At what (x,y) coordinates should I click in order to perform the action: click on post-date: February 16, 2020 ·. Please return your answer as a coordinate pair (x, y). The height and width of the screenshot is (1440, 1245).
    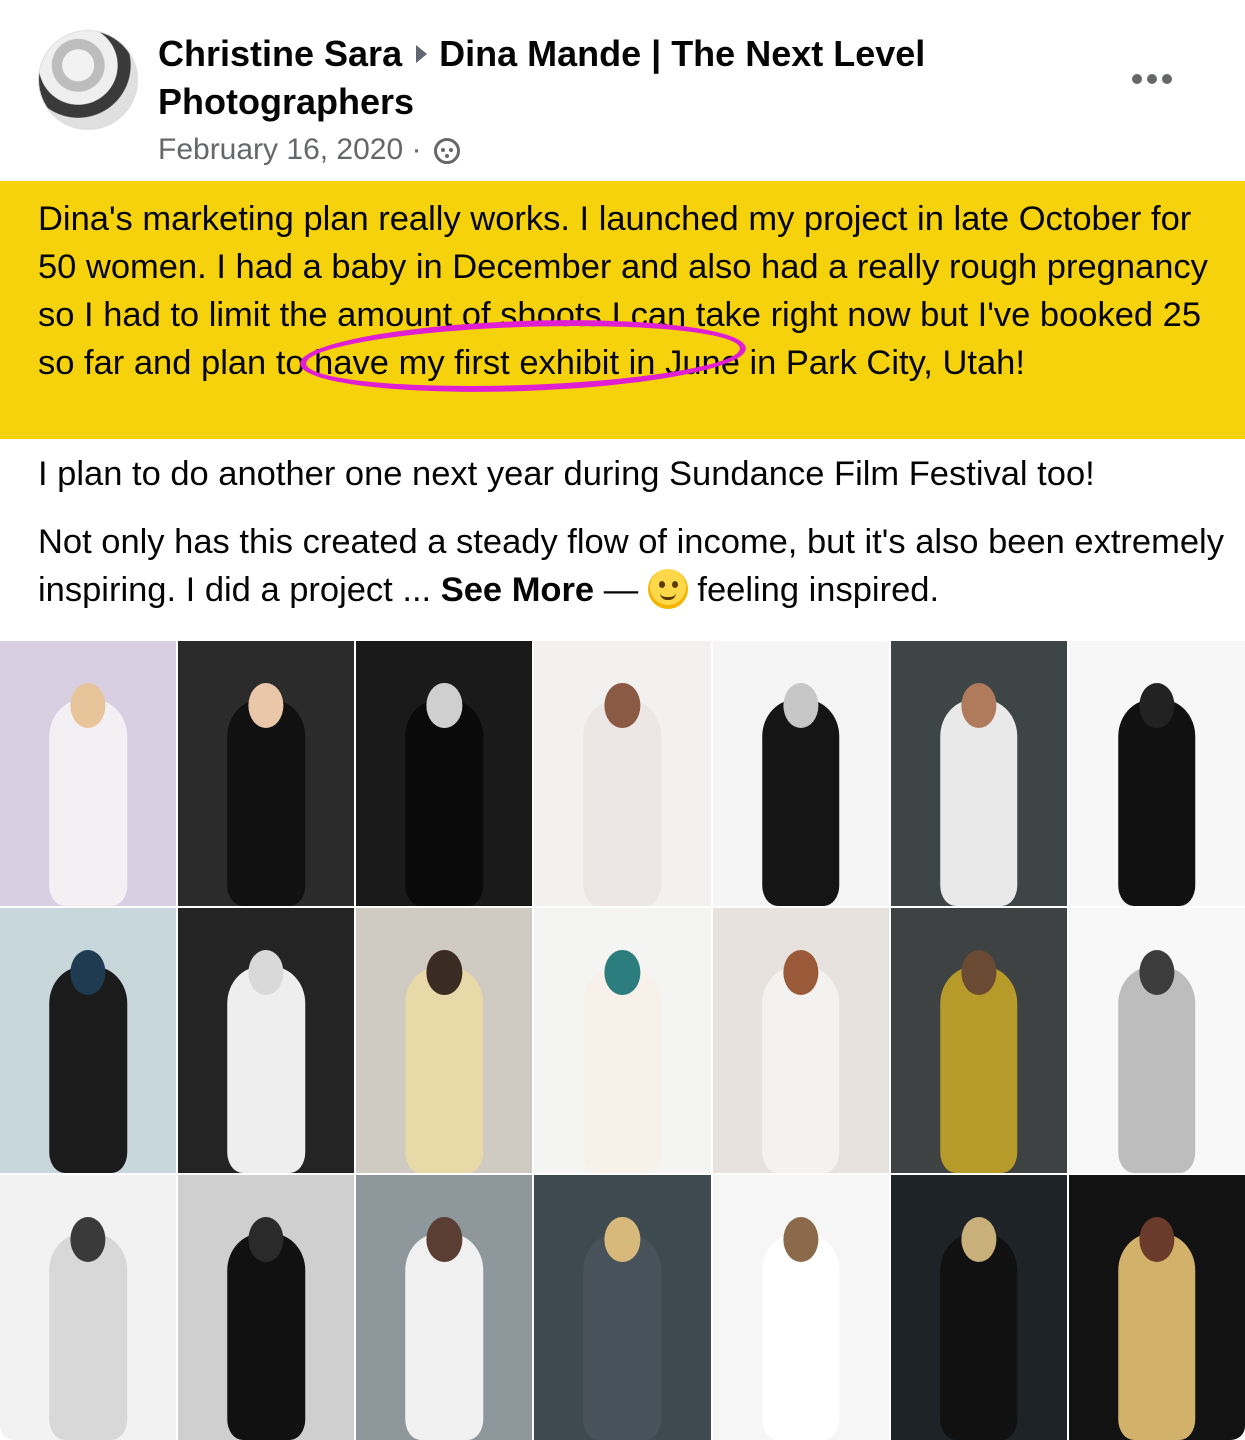
    Looking at the image, I should click on (289, 149).